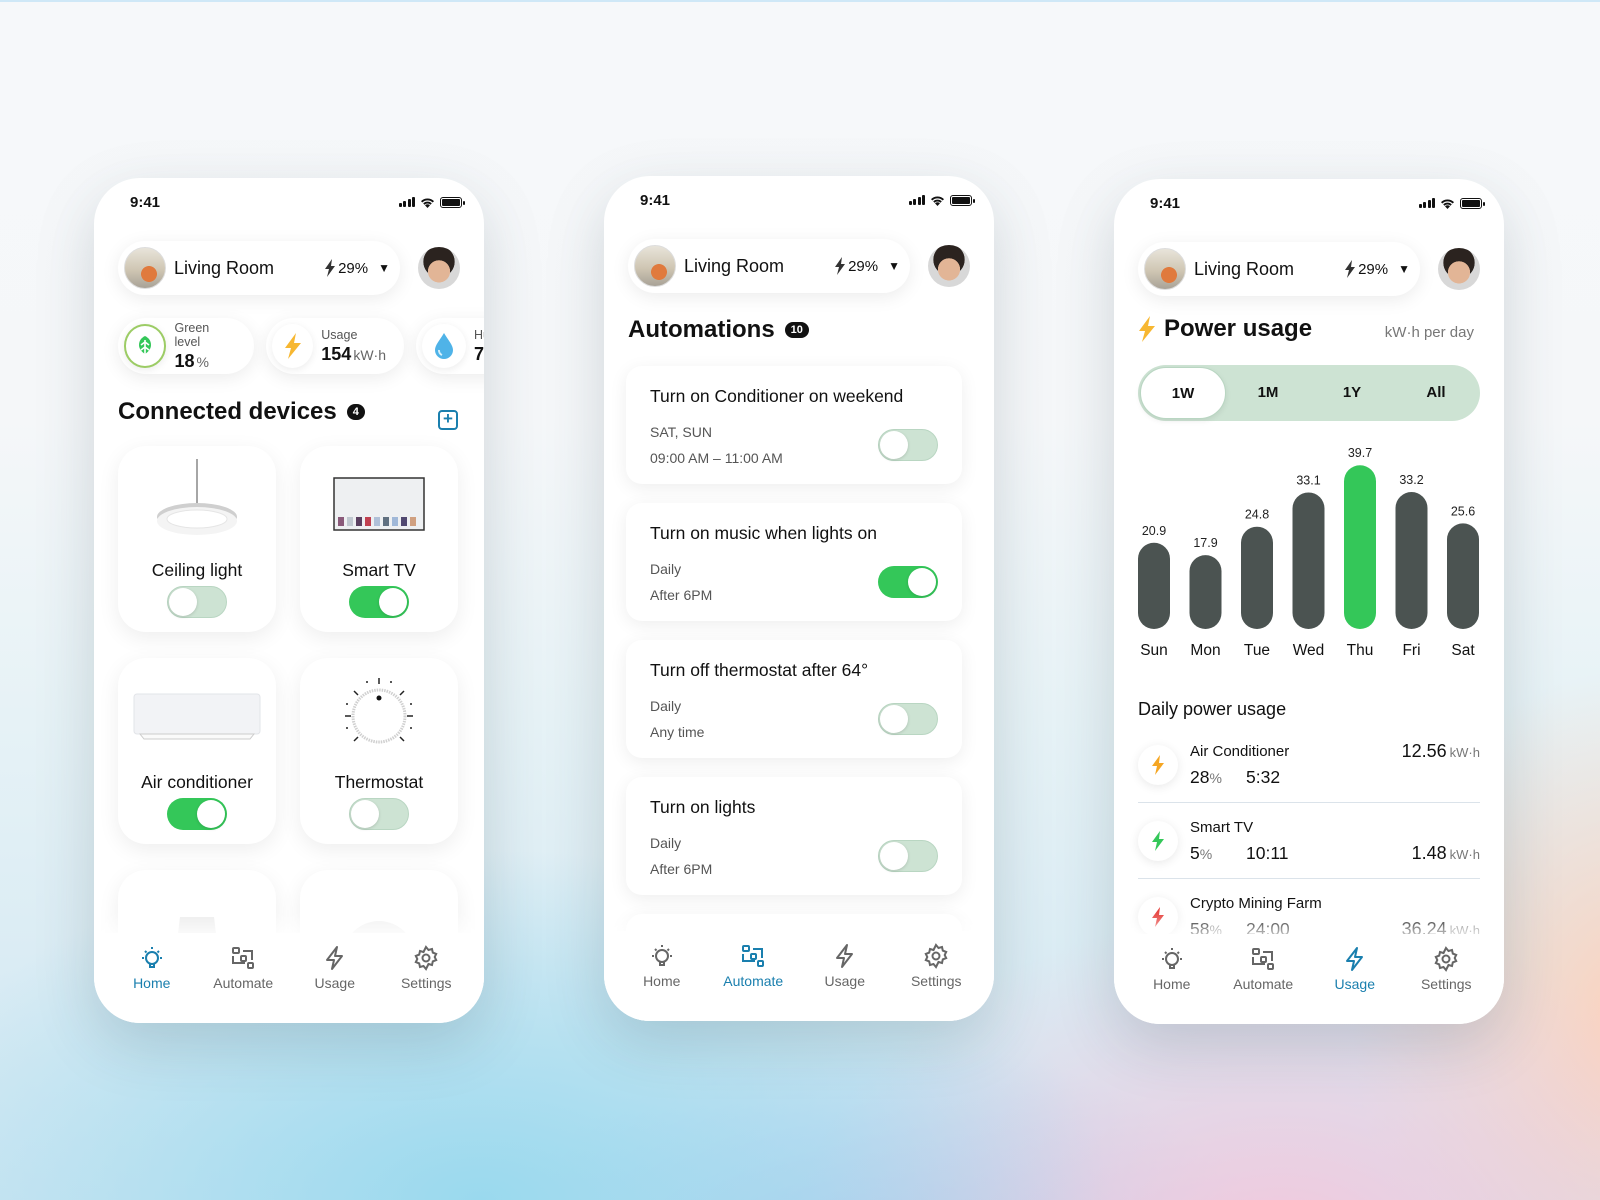  Describe the element at coordinates (1257, 577) in the screenshot. I see `chart-bar-tue` at that location.